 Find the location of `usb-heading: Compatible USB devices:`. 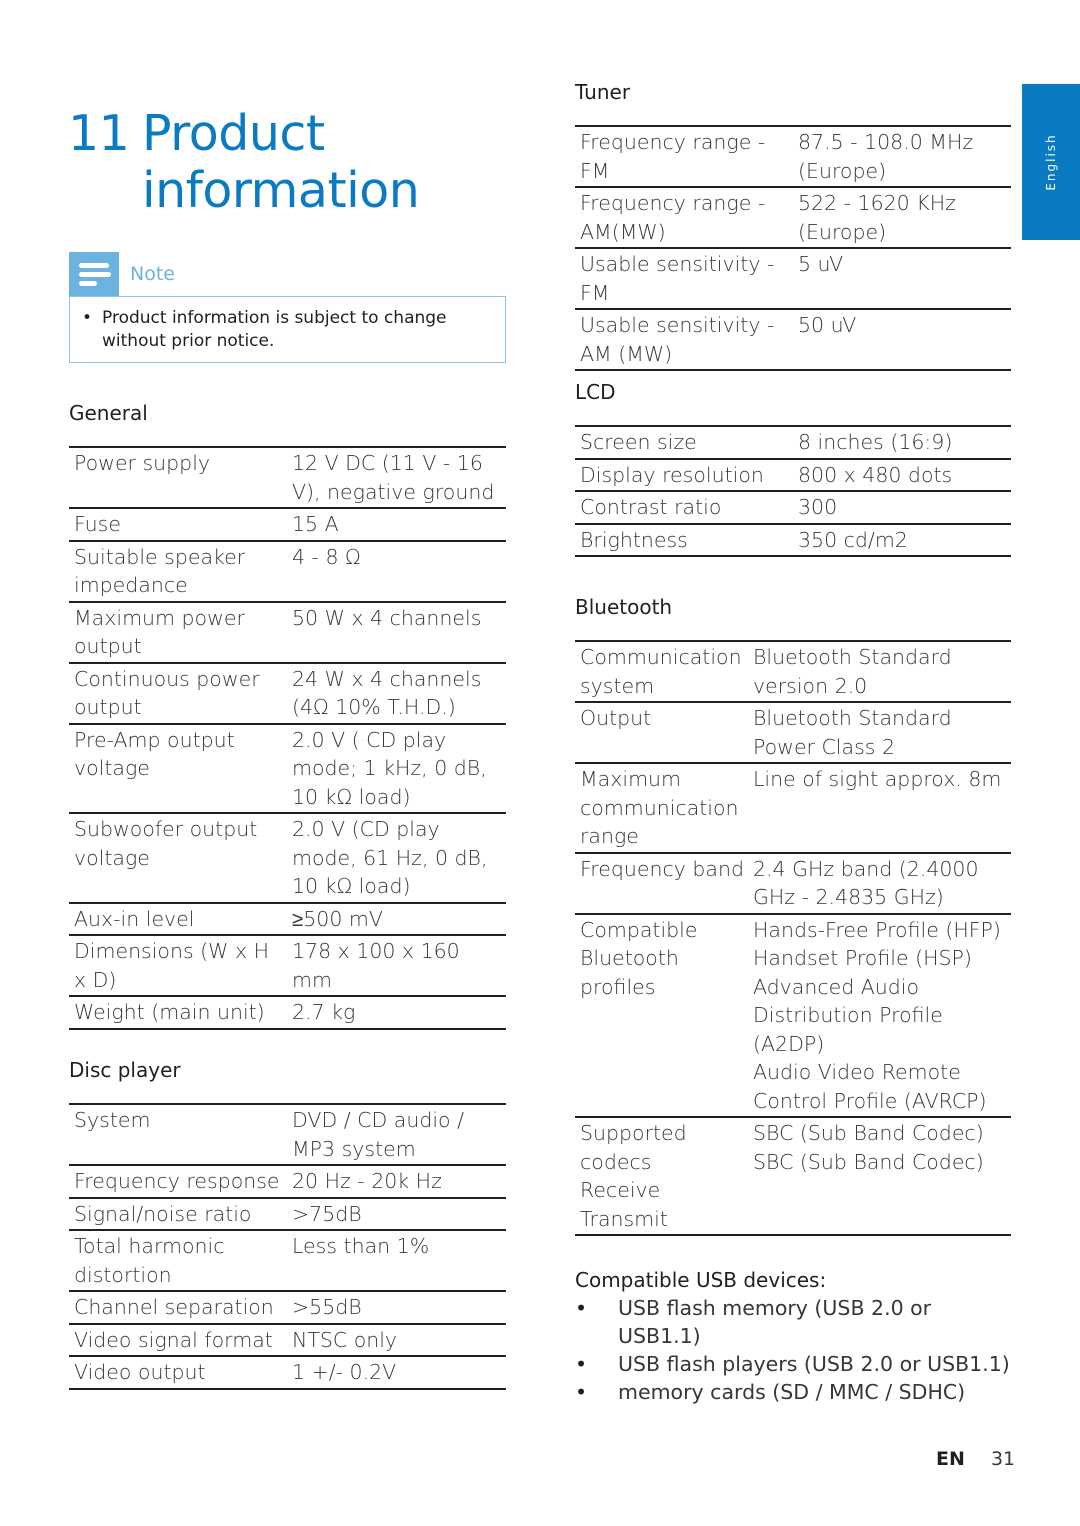

usb-heading: Compatible USB devices: is located at coordinates (701, 1280).